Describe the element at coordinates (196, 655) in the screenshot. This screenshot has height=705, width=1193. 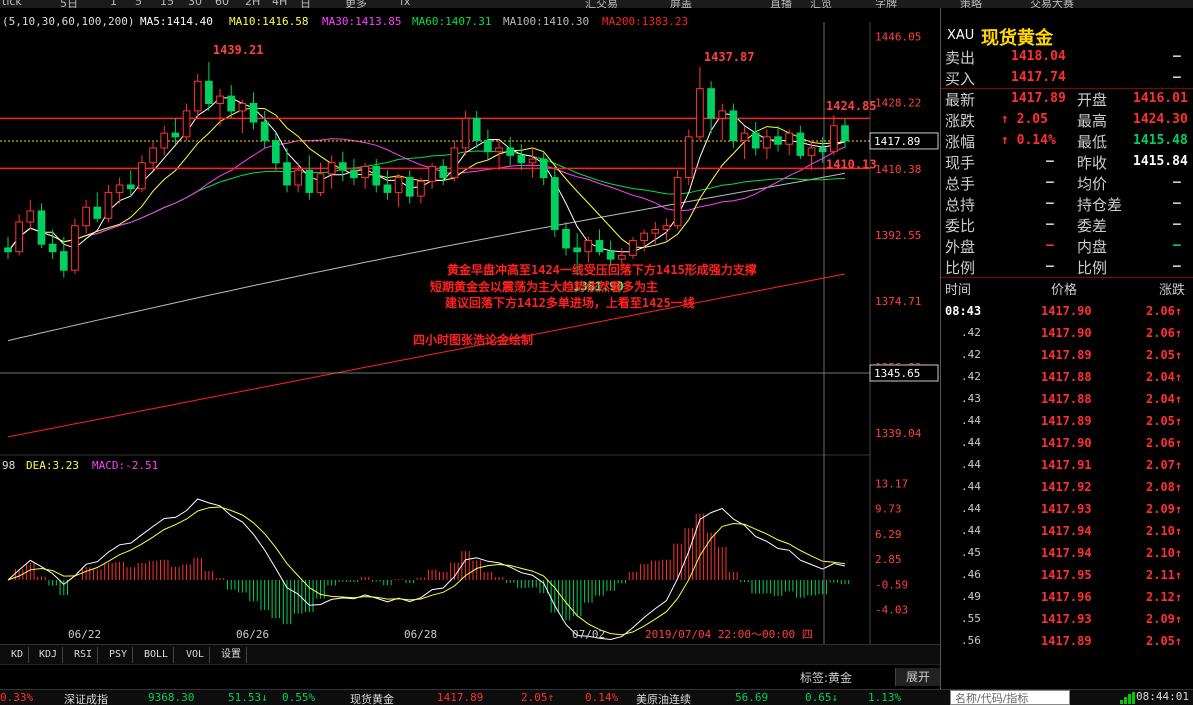
I see `indicator-tab-vol: VOL` at that location.